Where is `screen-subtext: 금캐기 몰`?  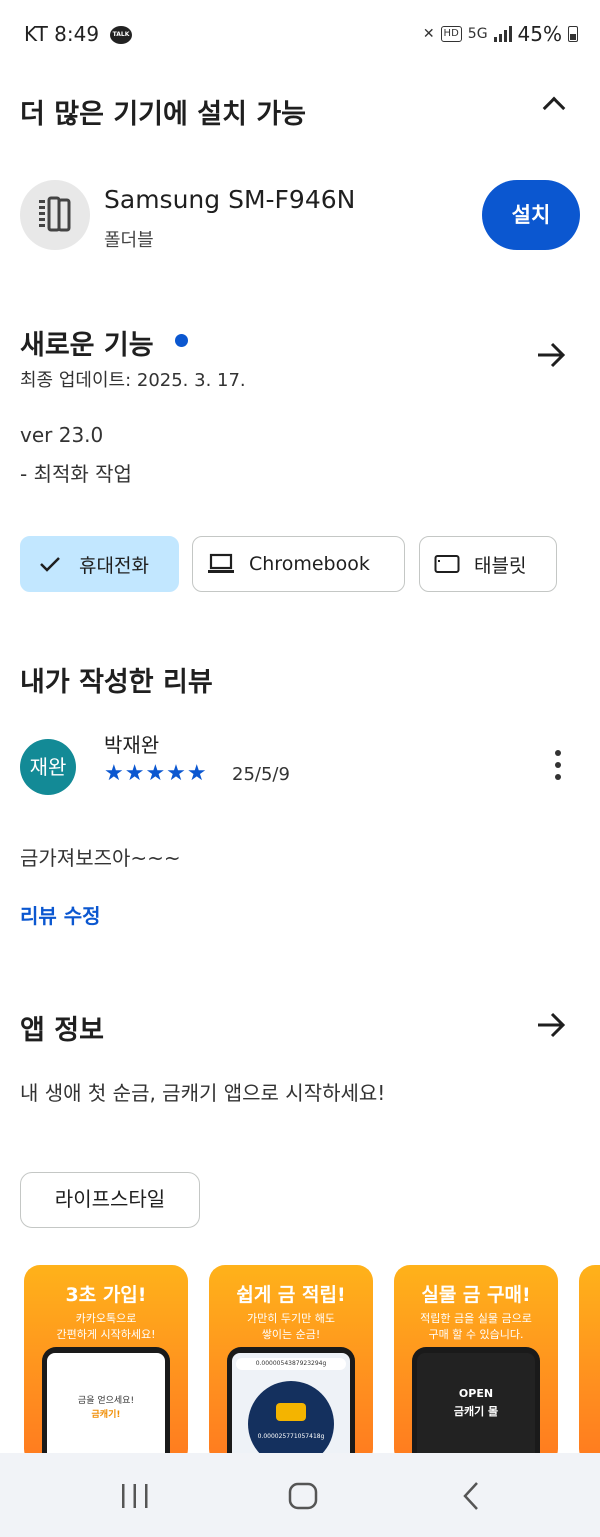
screen-subtext: 금캐기 몰 is located at coordinates (476, 1411).